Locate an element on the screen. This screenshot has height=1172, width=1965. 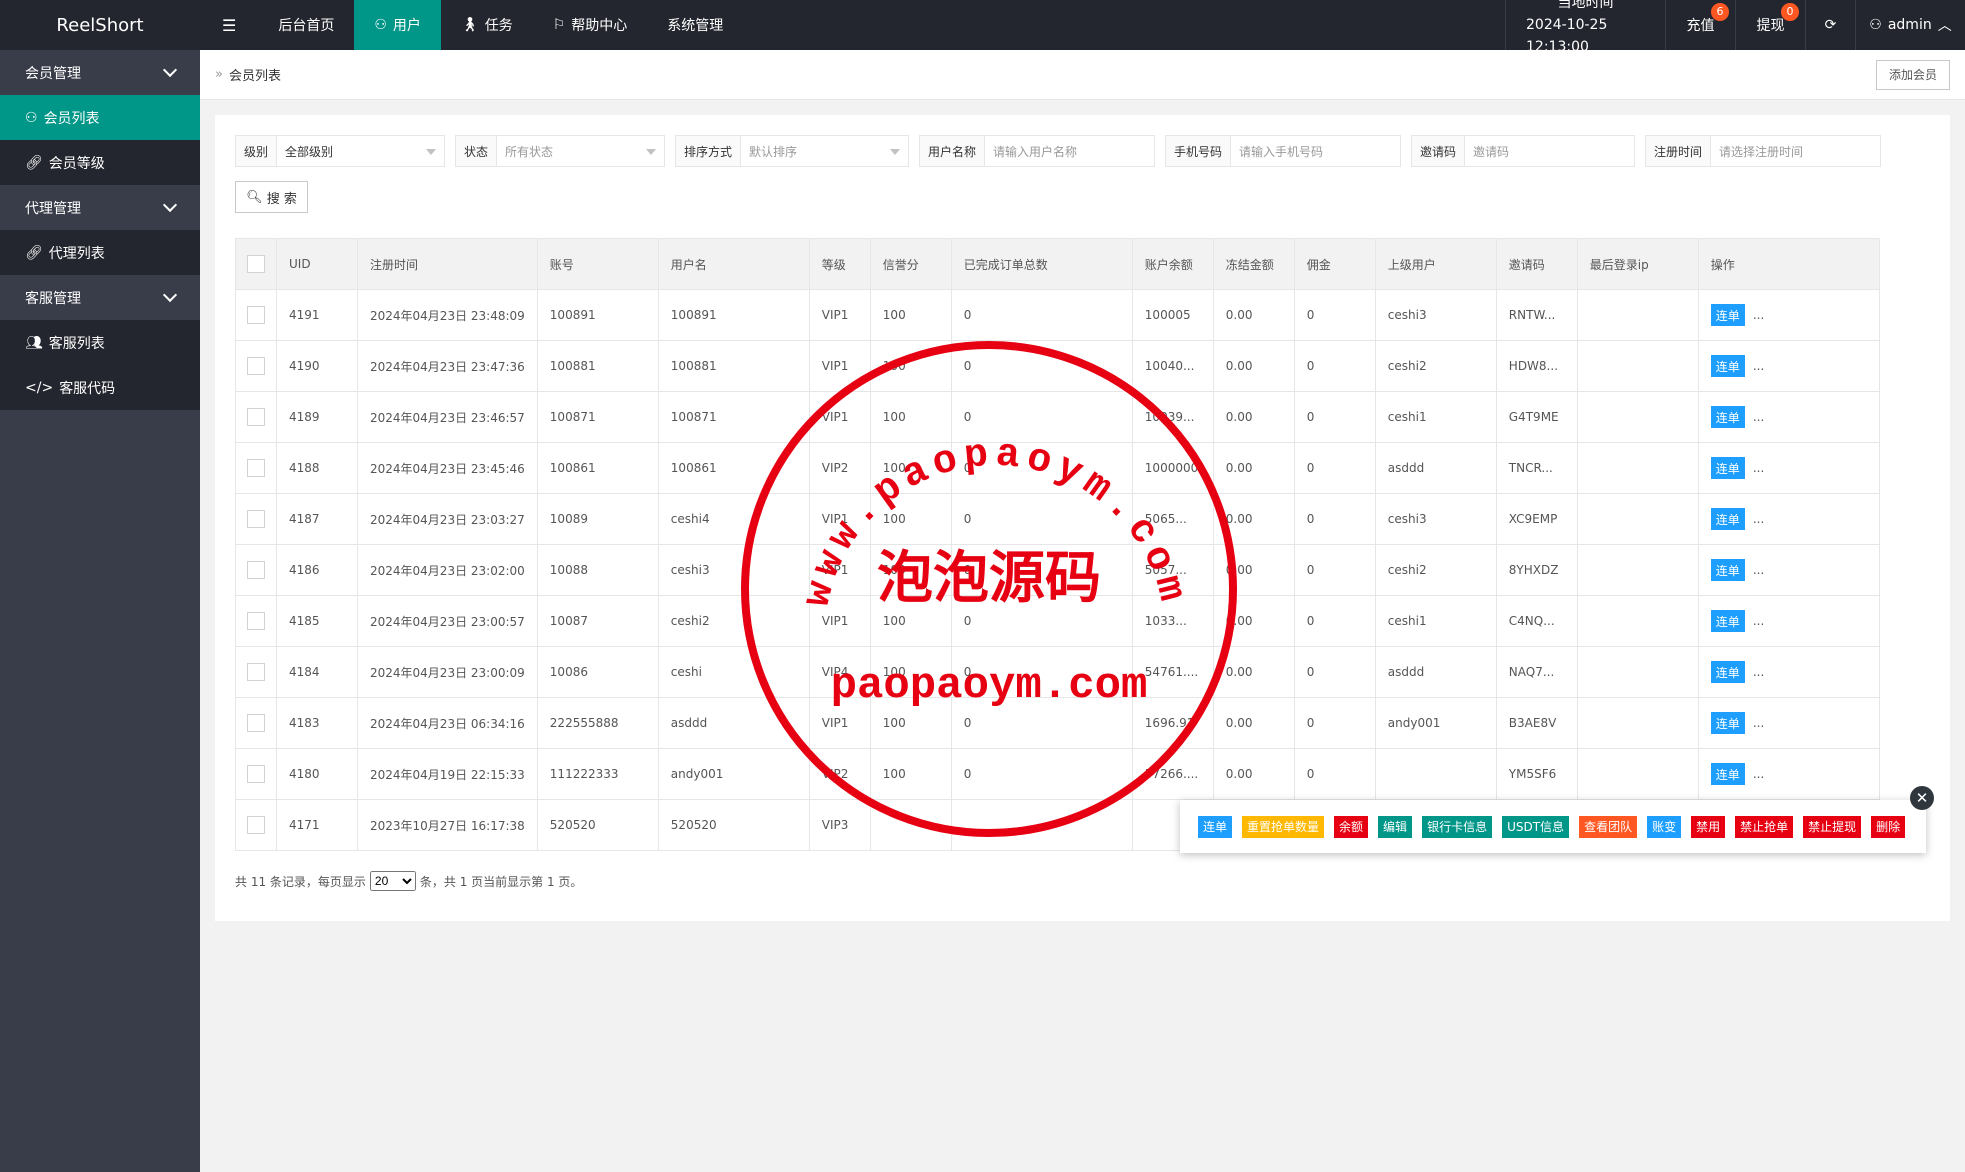
invite-filter: 邀请码 邀请码 is located at coordinates (1523, 151).